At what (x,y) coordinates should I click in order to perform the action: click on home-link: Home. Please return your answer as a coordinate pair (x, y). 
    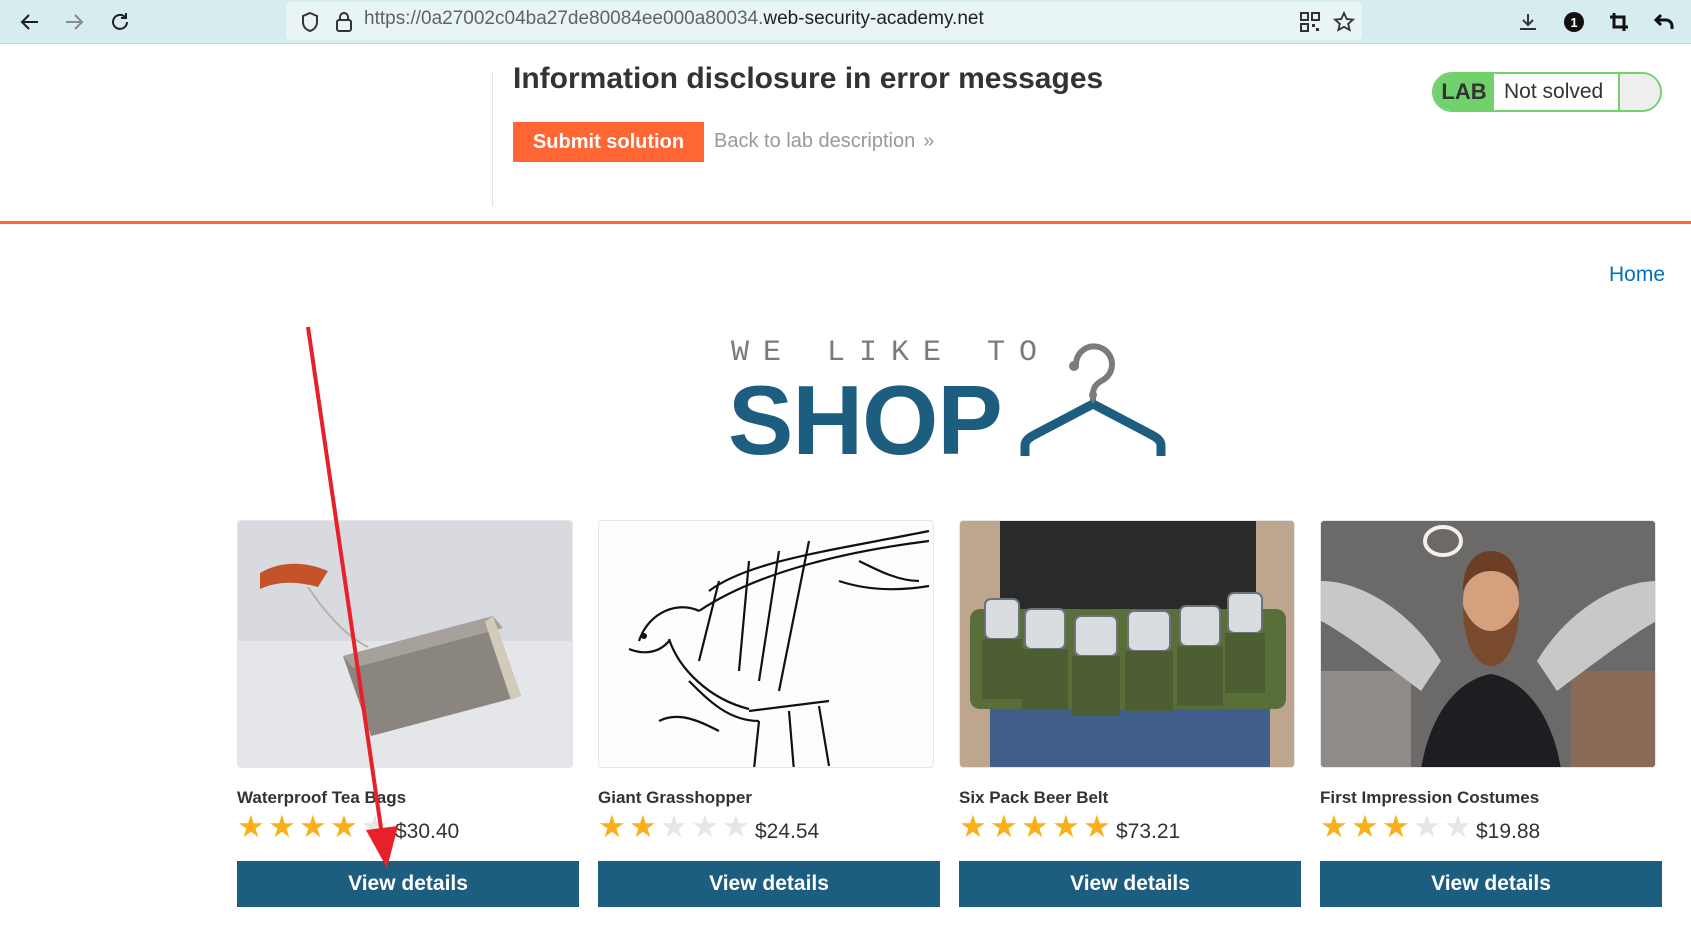
    Looking at the image, I should click on (1637, 275).